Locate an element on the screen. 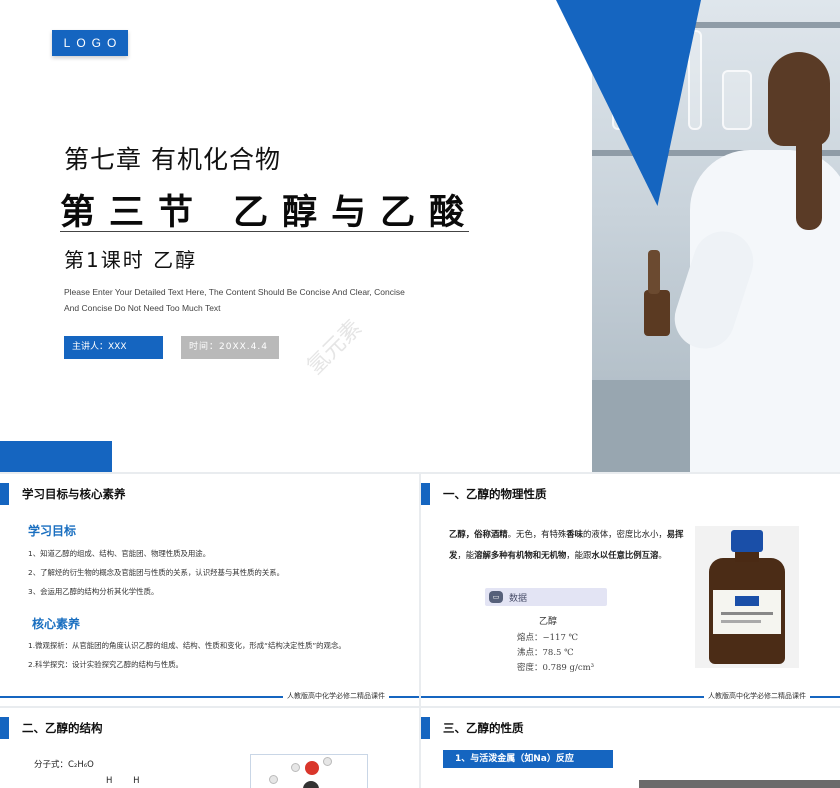  description-line-2: And Concise Do Not Need Too Much Text is located at coordinates (142, 308).